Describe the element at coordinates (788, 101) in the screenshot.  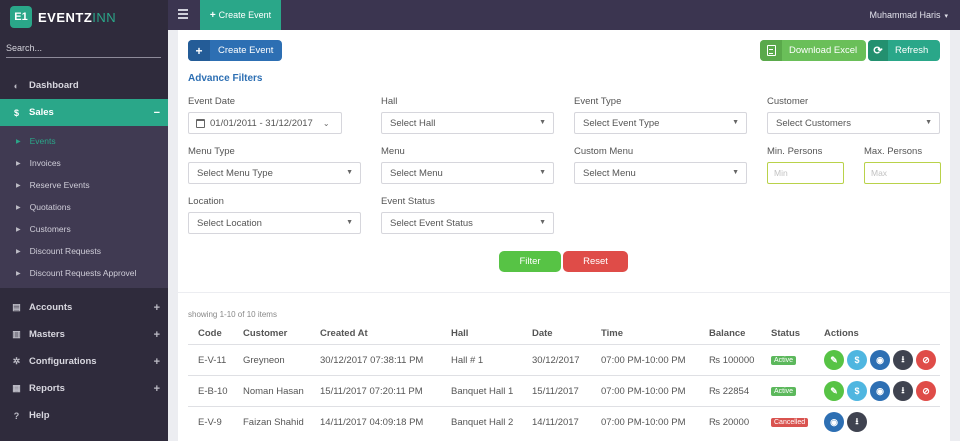
I see `customer-label: Customer` at that location.